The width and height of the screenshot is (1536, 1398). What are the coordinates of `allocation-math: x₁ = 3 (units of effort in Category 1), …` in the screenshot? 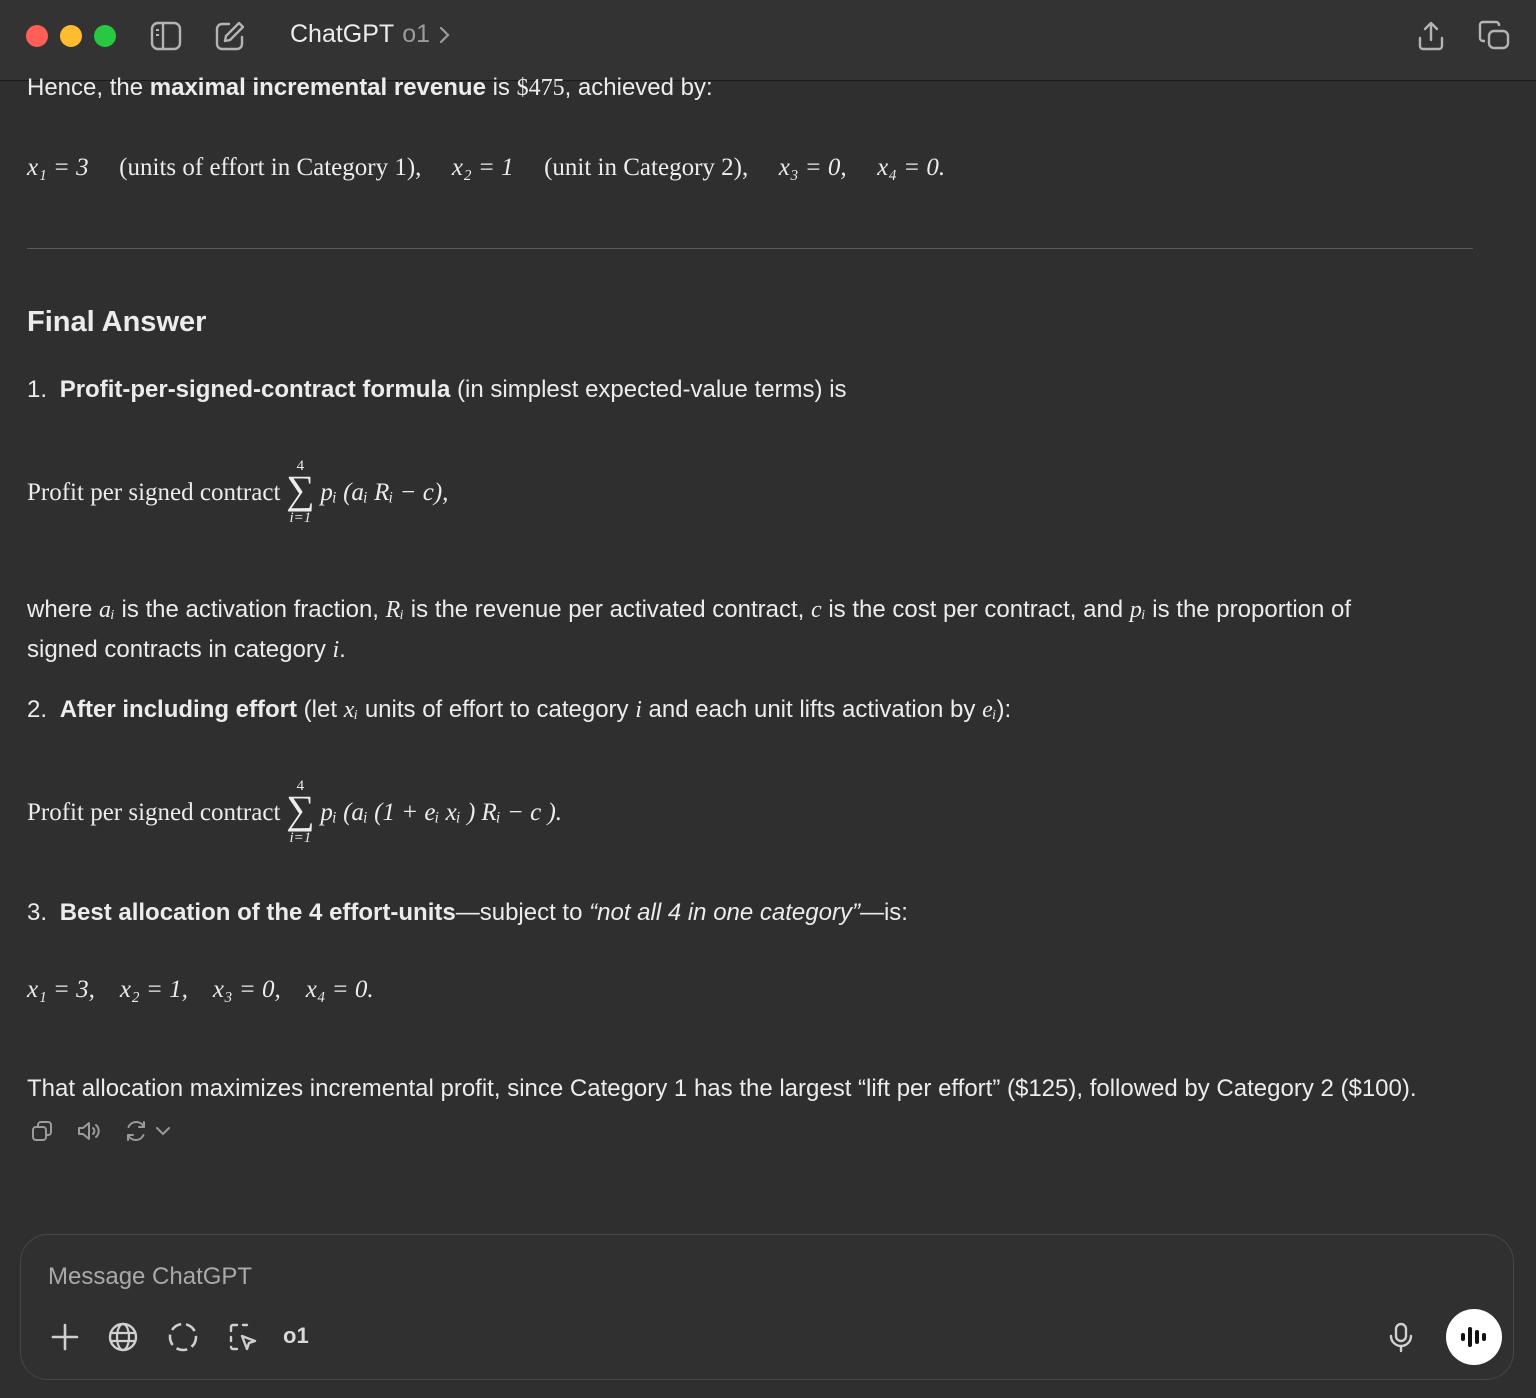 It's located at (486, 168).